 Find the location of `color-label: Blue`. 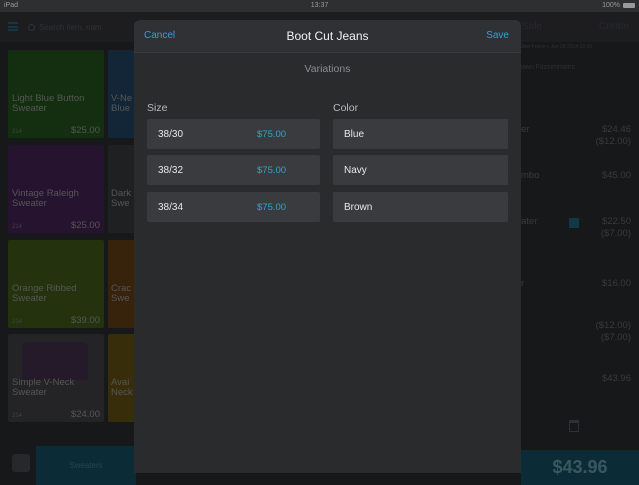

color-label: Blue is located at coordinates (354, 134).